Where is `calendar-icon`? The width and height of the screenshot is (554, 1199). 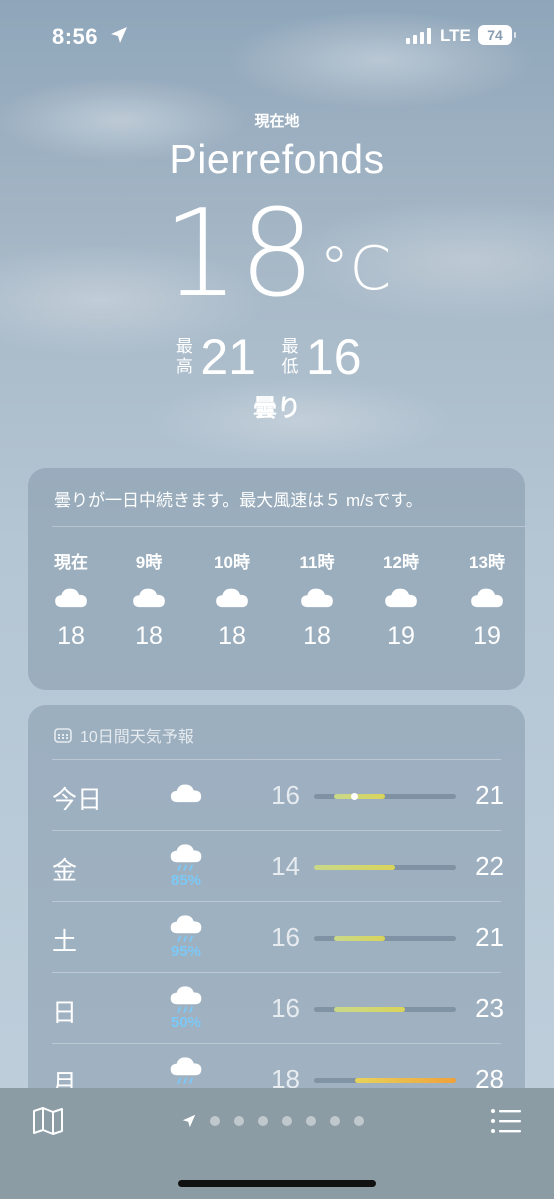 calendar-icon is located at coordinates (63, 735).